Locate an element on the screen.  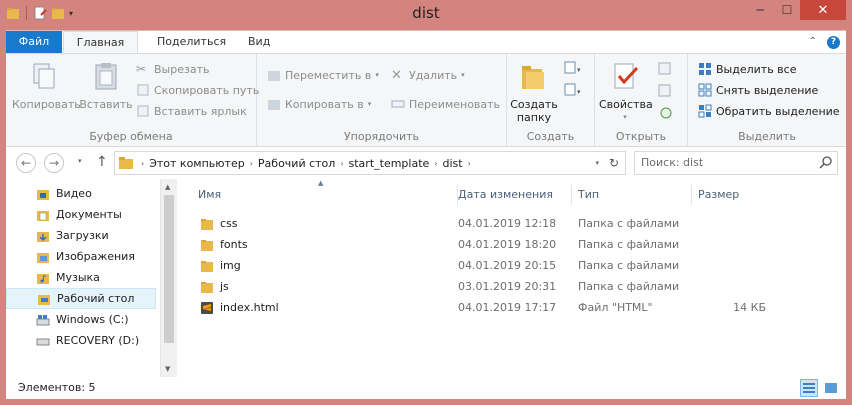
minimize-button: ─ is located at coordinates (760, 10).